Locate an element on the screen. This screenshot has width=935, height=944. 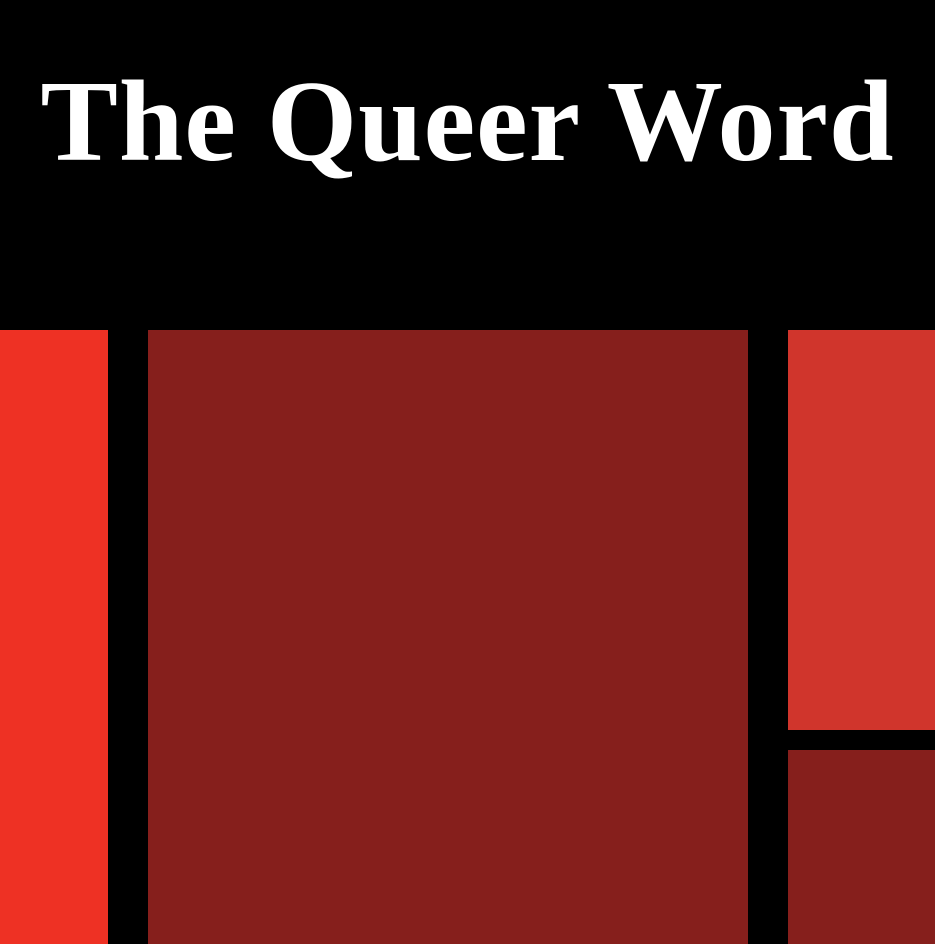
right-bottom-dark-red-block is located at coordinates (861, 847).